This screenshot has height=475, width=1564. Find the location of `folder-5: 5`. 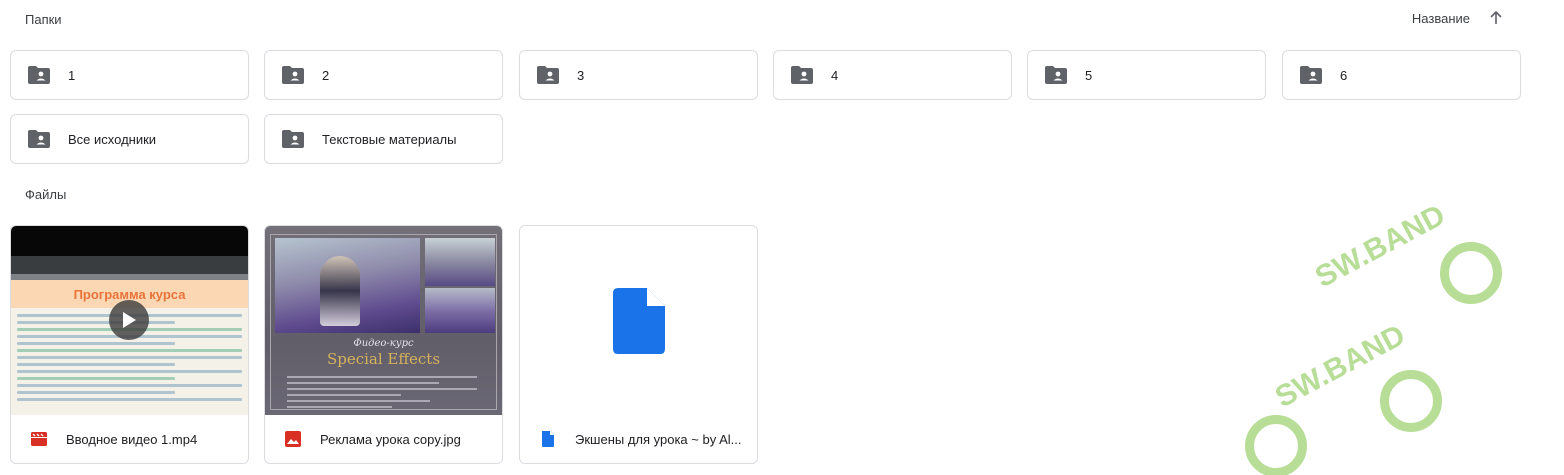

folder-5: 5 is located at coordinates (1146, 75).